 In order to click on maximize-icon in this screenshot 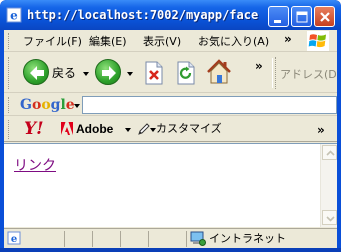, I will do `click(302, 17)`.